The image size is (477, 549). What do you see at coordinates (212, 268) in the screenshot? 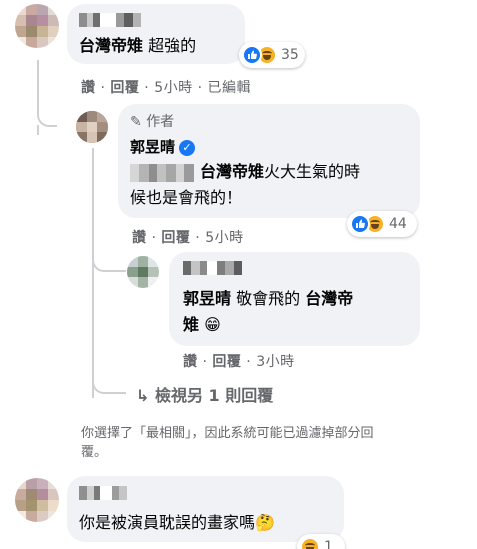
I see `replier-name-blurred` at bounding box center [212, 268].